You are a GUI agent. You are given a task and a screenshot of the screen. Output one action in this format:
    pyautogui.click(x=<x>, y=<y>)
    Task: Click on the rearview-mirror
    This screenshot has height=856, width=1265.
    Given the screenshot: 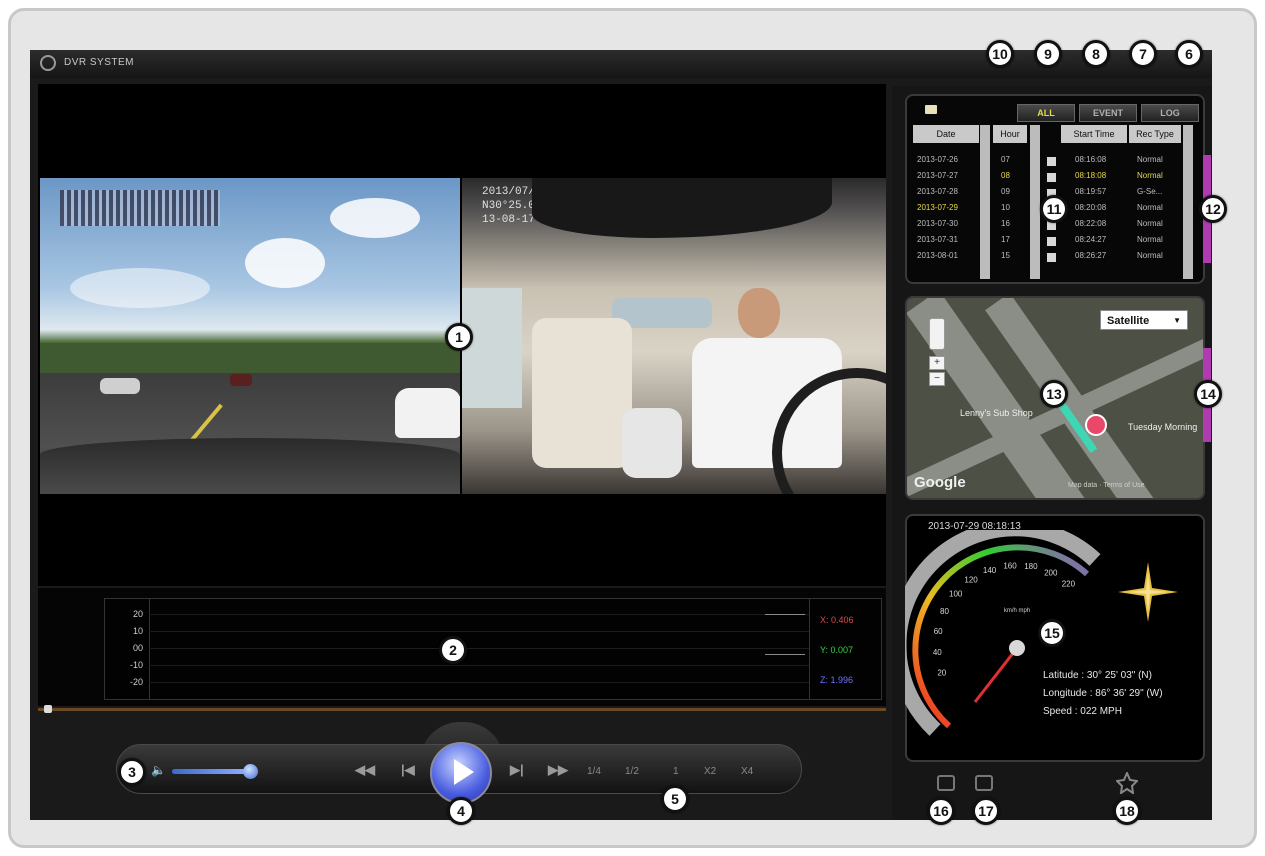 What is the action you would take?
    pyautogui.click(x=682, y=208)
    